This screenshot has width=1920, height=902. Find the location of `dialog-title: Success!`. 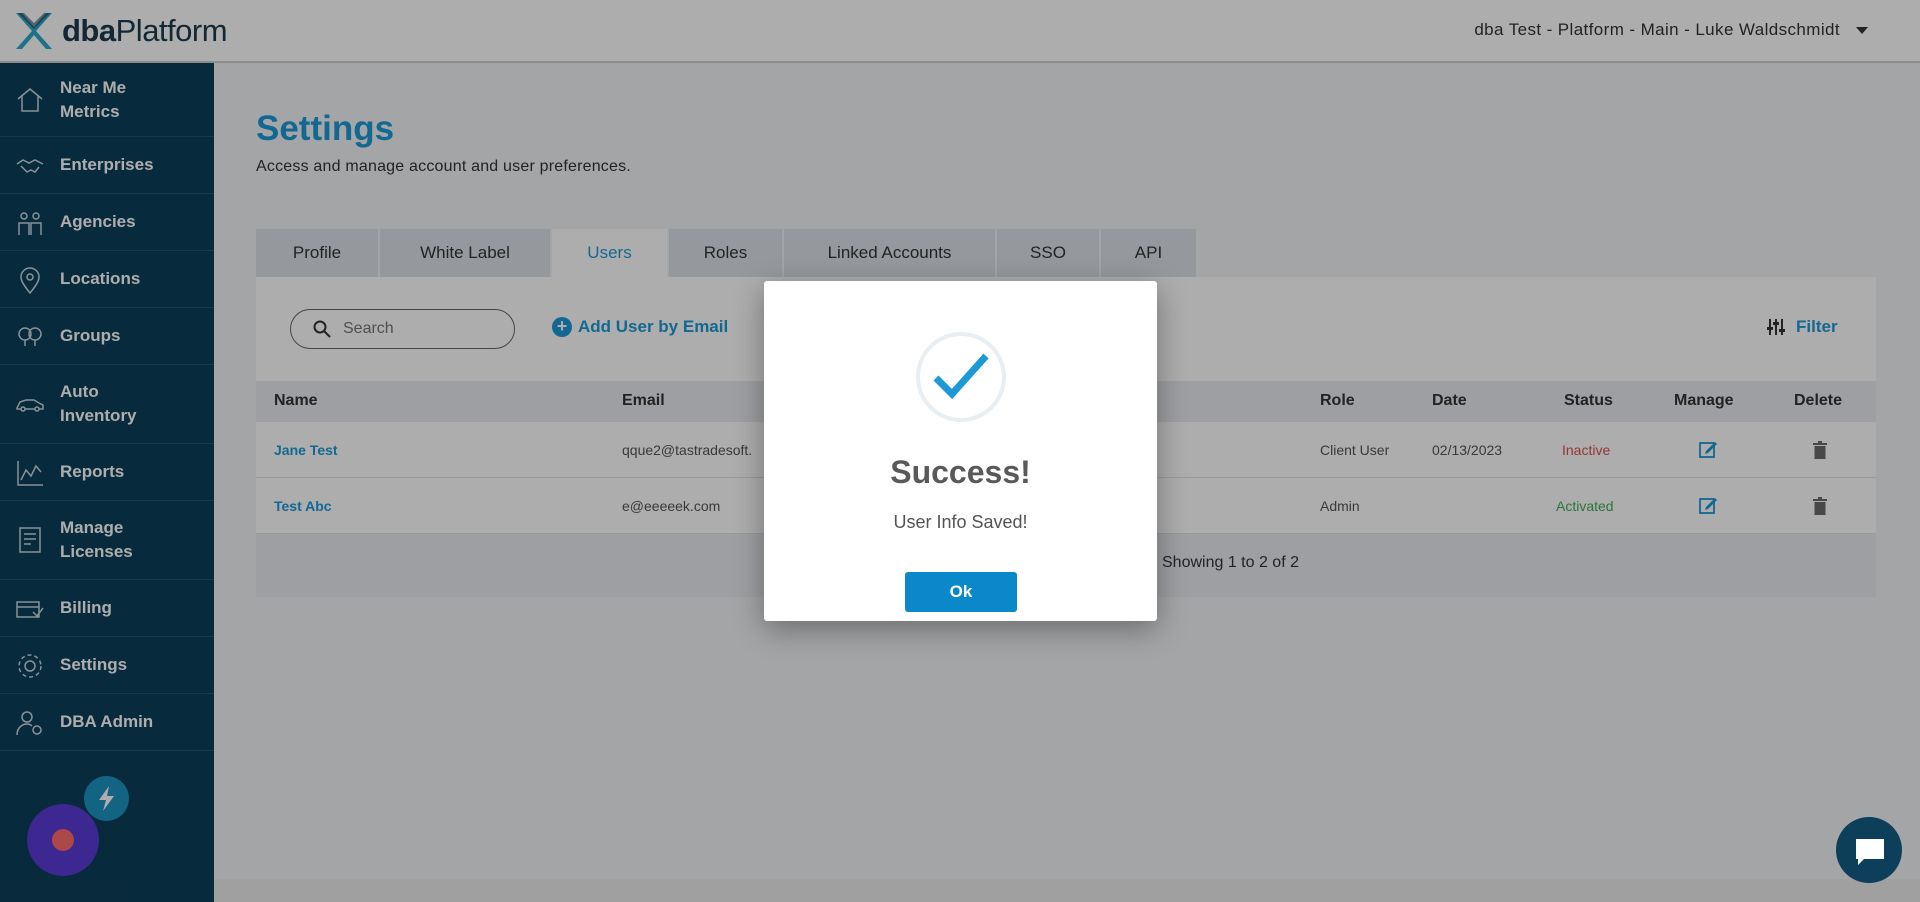

dialog-title: Success! is located at coordinates (960, 472).